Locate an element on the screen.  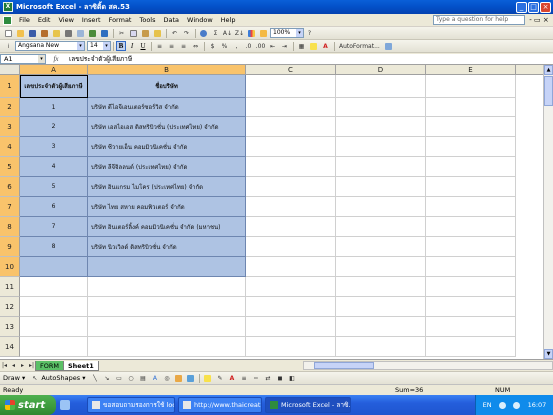
comma-style-icon: , is located at coordinates (236, 46).